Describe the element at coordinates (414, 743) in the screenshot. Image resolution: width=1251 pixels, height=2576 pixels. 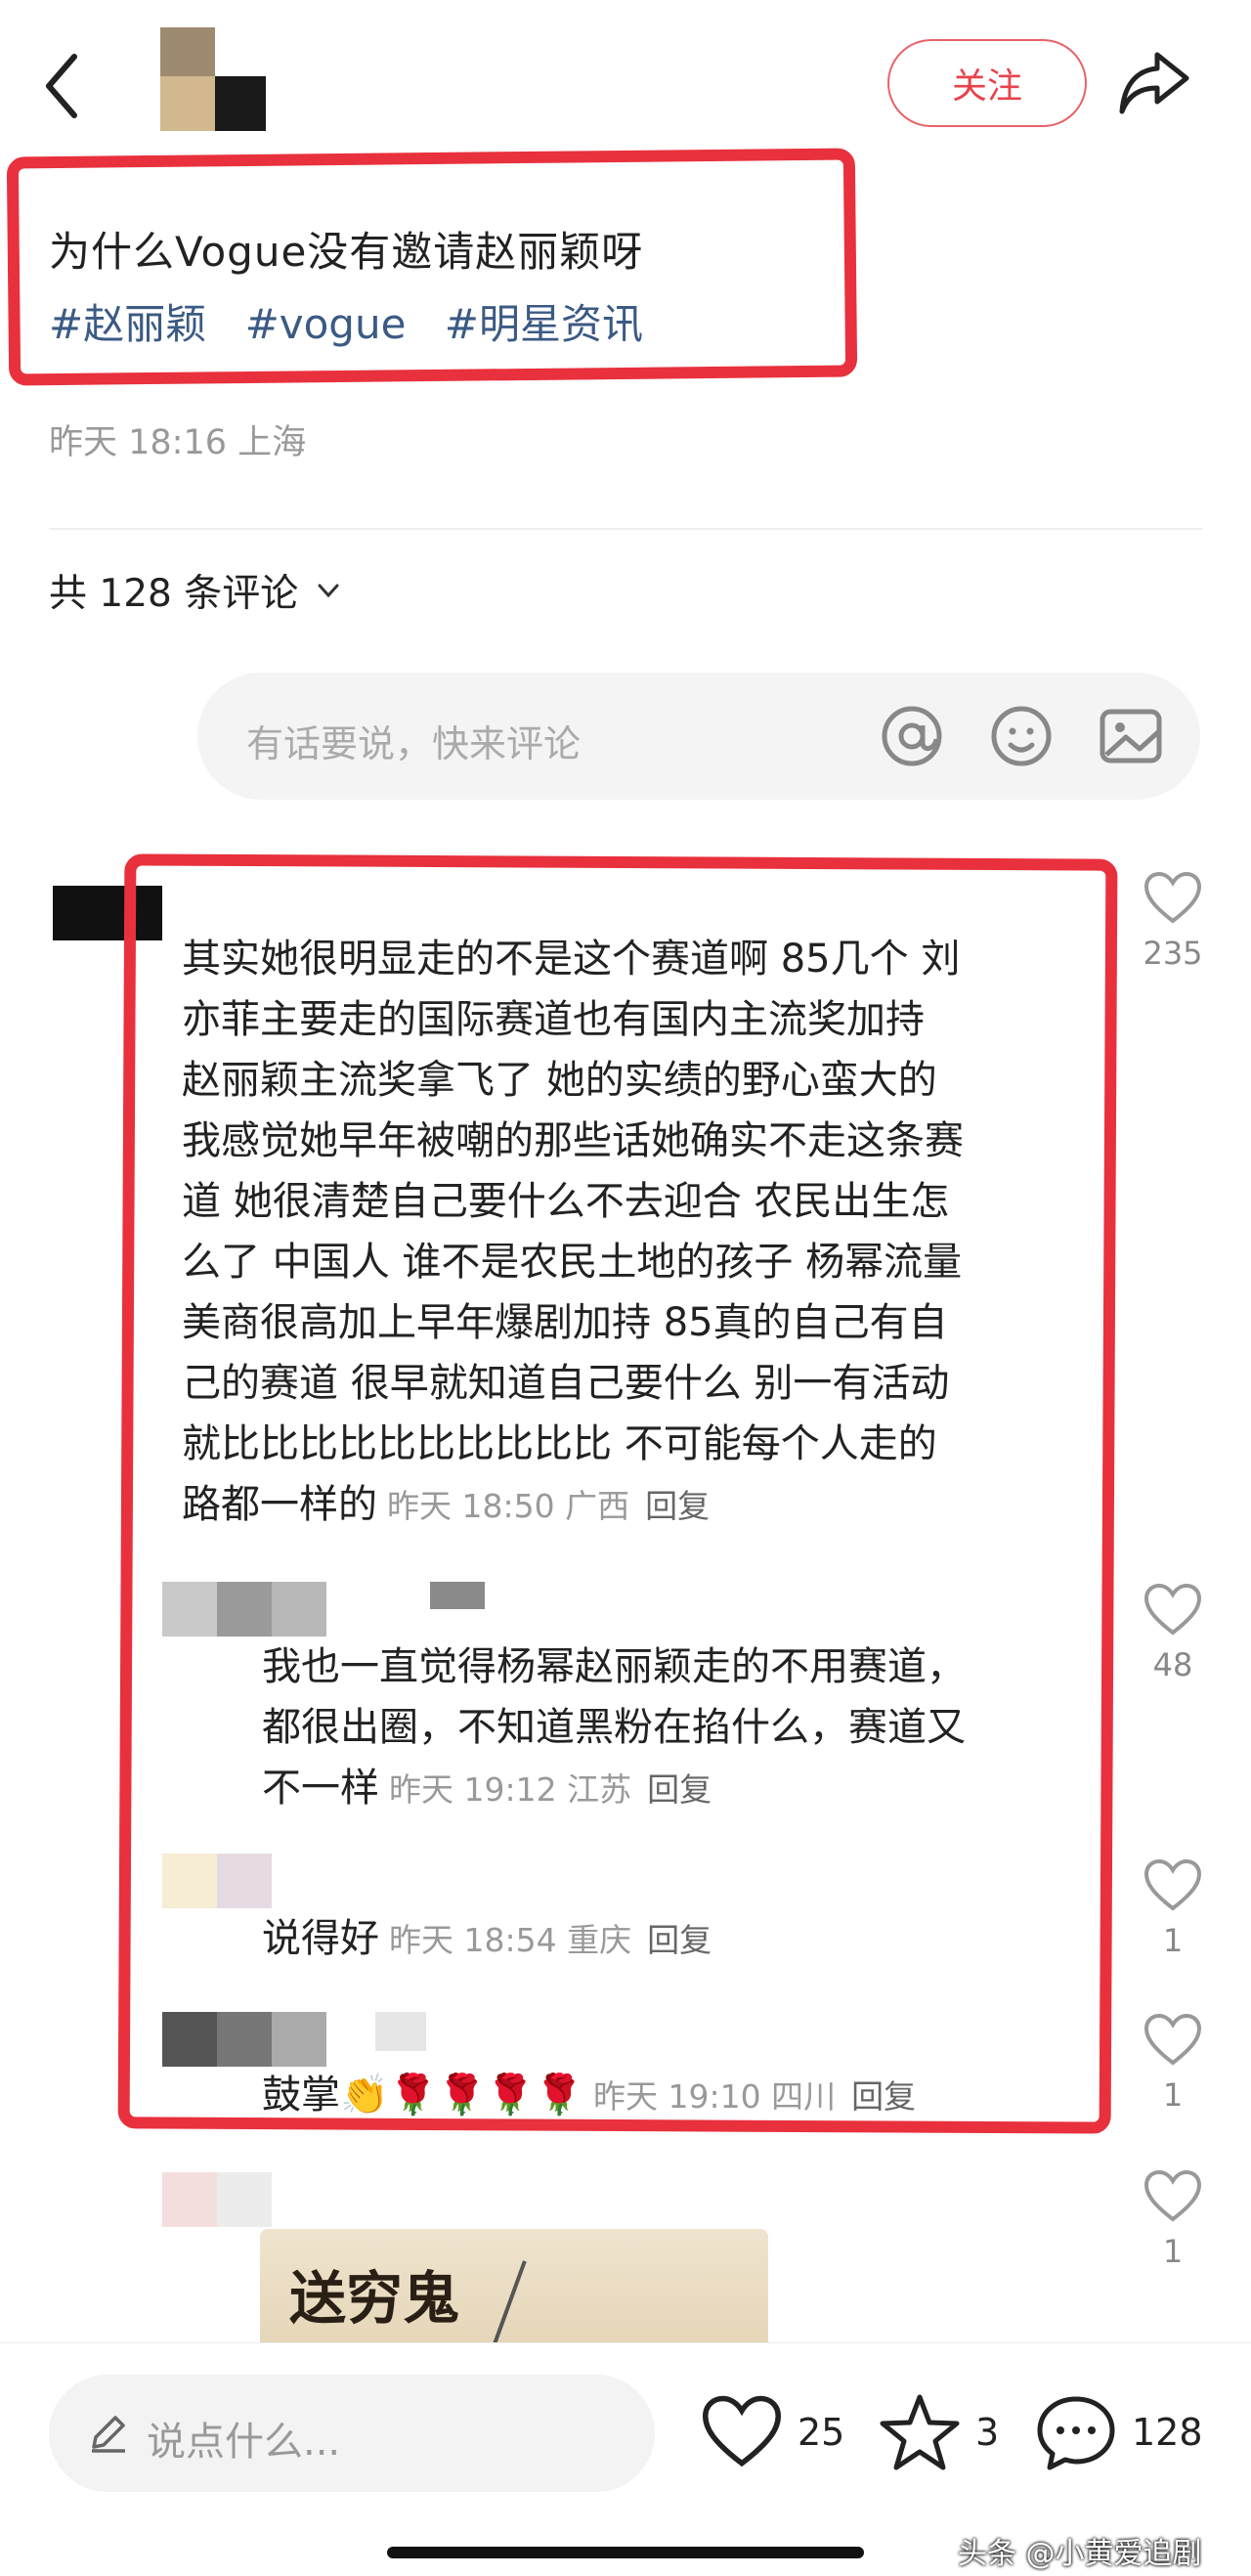
I see `comment-input-placeholder: 有话要说，快来评论` at that location.